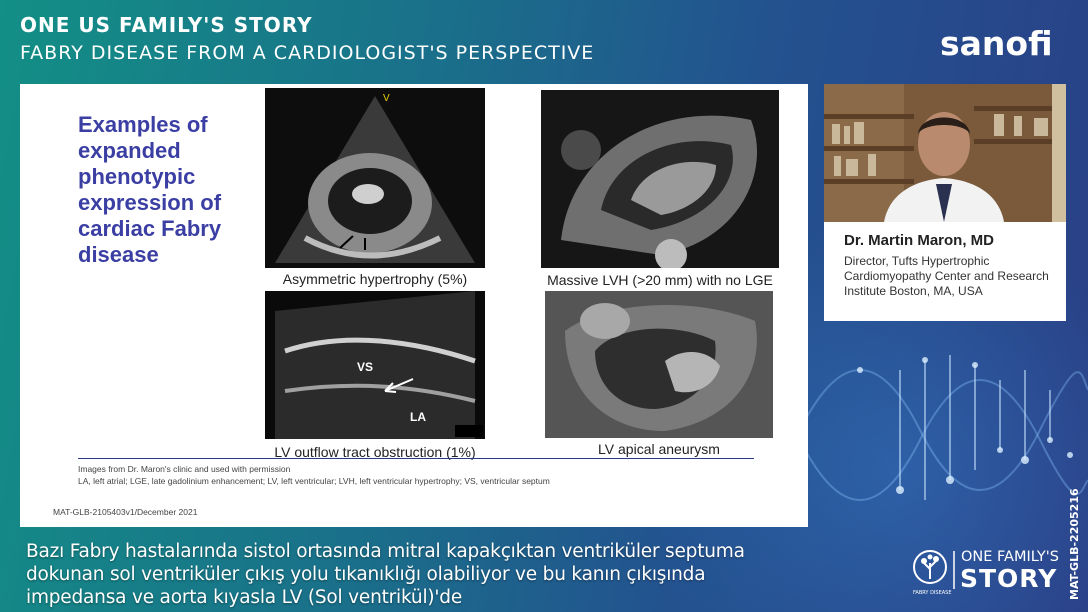 The image size is (1088, 612). I want to click on footnote-divider, so click(416, 458).